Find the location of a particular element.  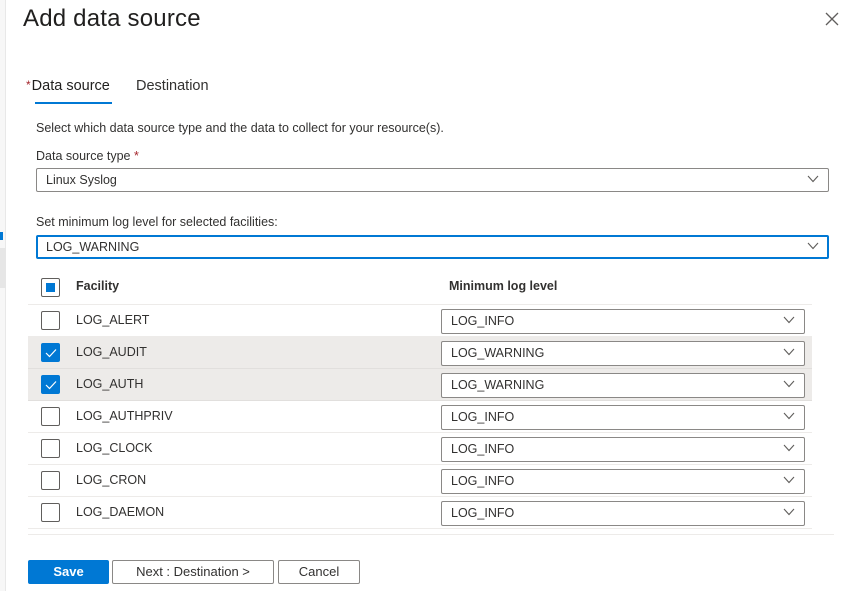

tab-data-source: *Data source is located at coordinates (69, 91).